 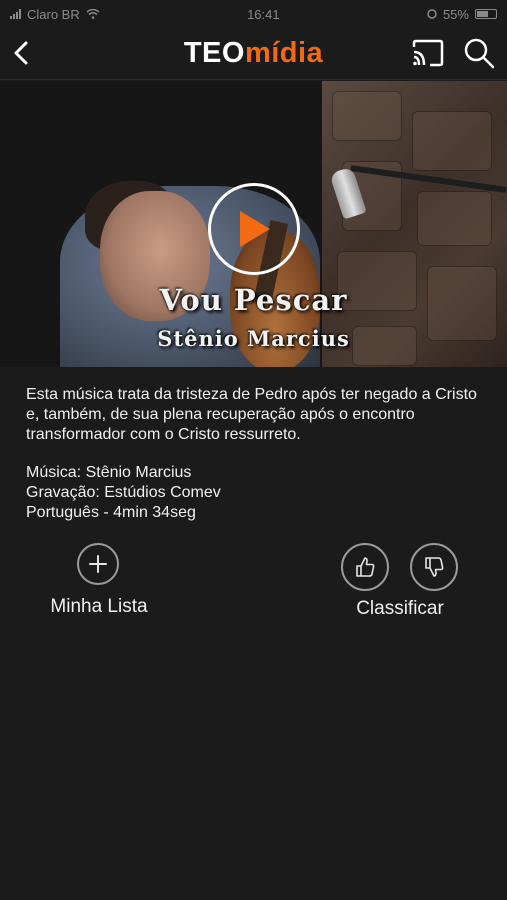 I want to click on search-icon, so click(x=479, y=53).